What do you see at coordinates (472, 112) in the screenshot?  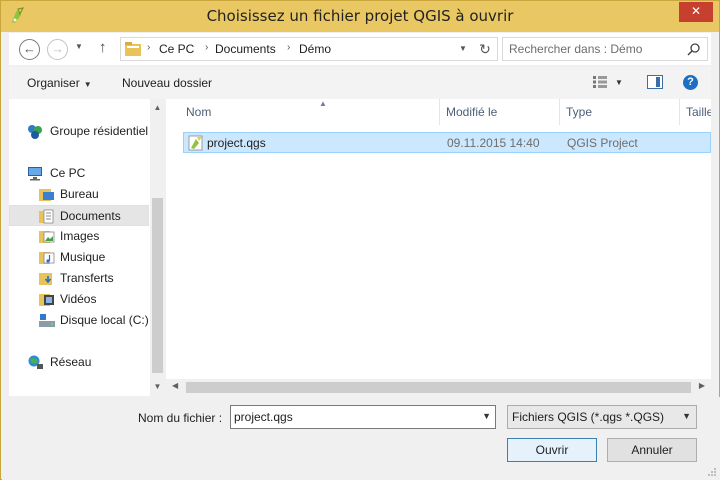 I see `column-header-label: Modifié le` at bounding box center [472, 112].